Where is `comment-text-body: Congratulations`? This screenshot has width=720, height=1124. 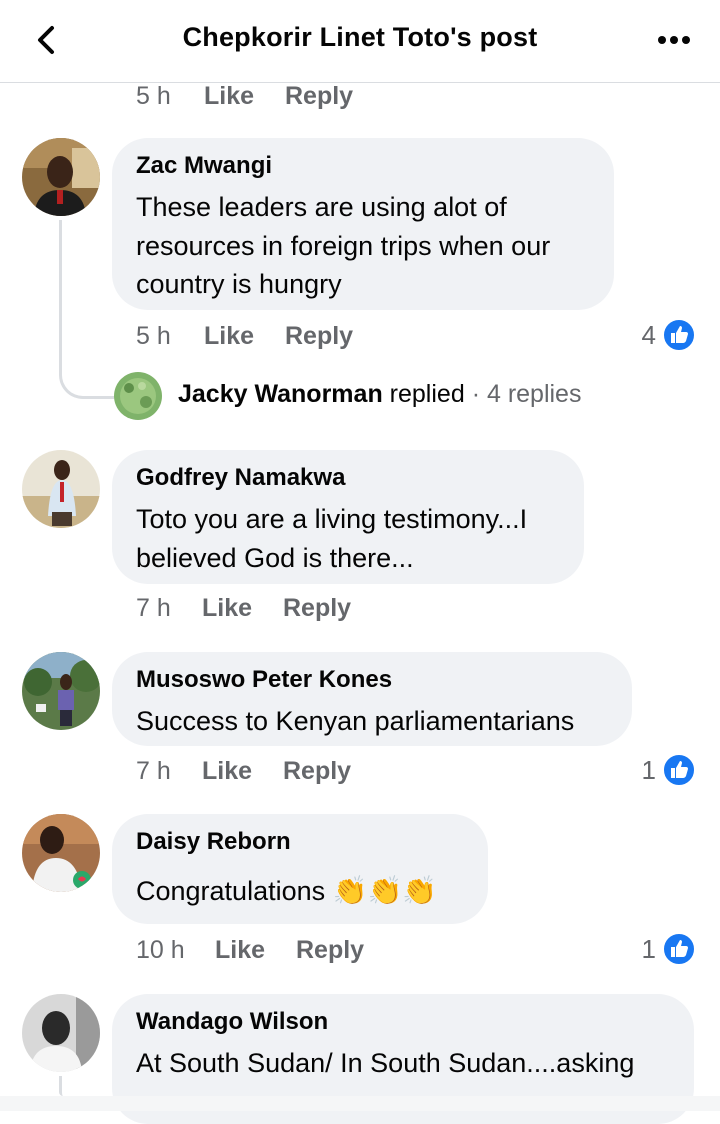
comment-text-body: Congratulations is located at coordinates (231, 891).